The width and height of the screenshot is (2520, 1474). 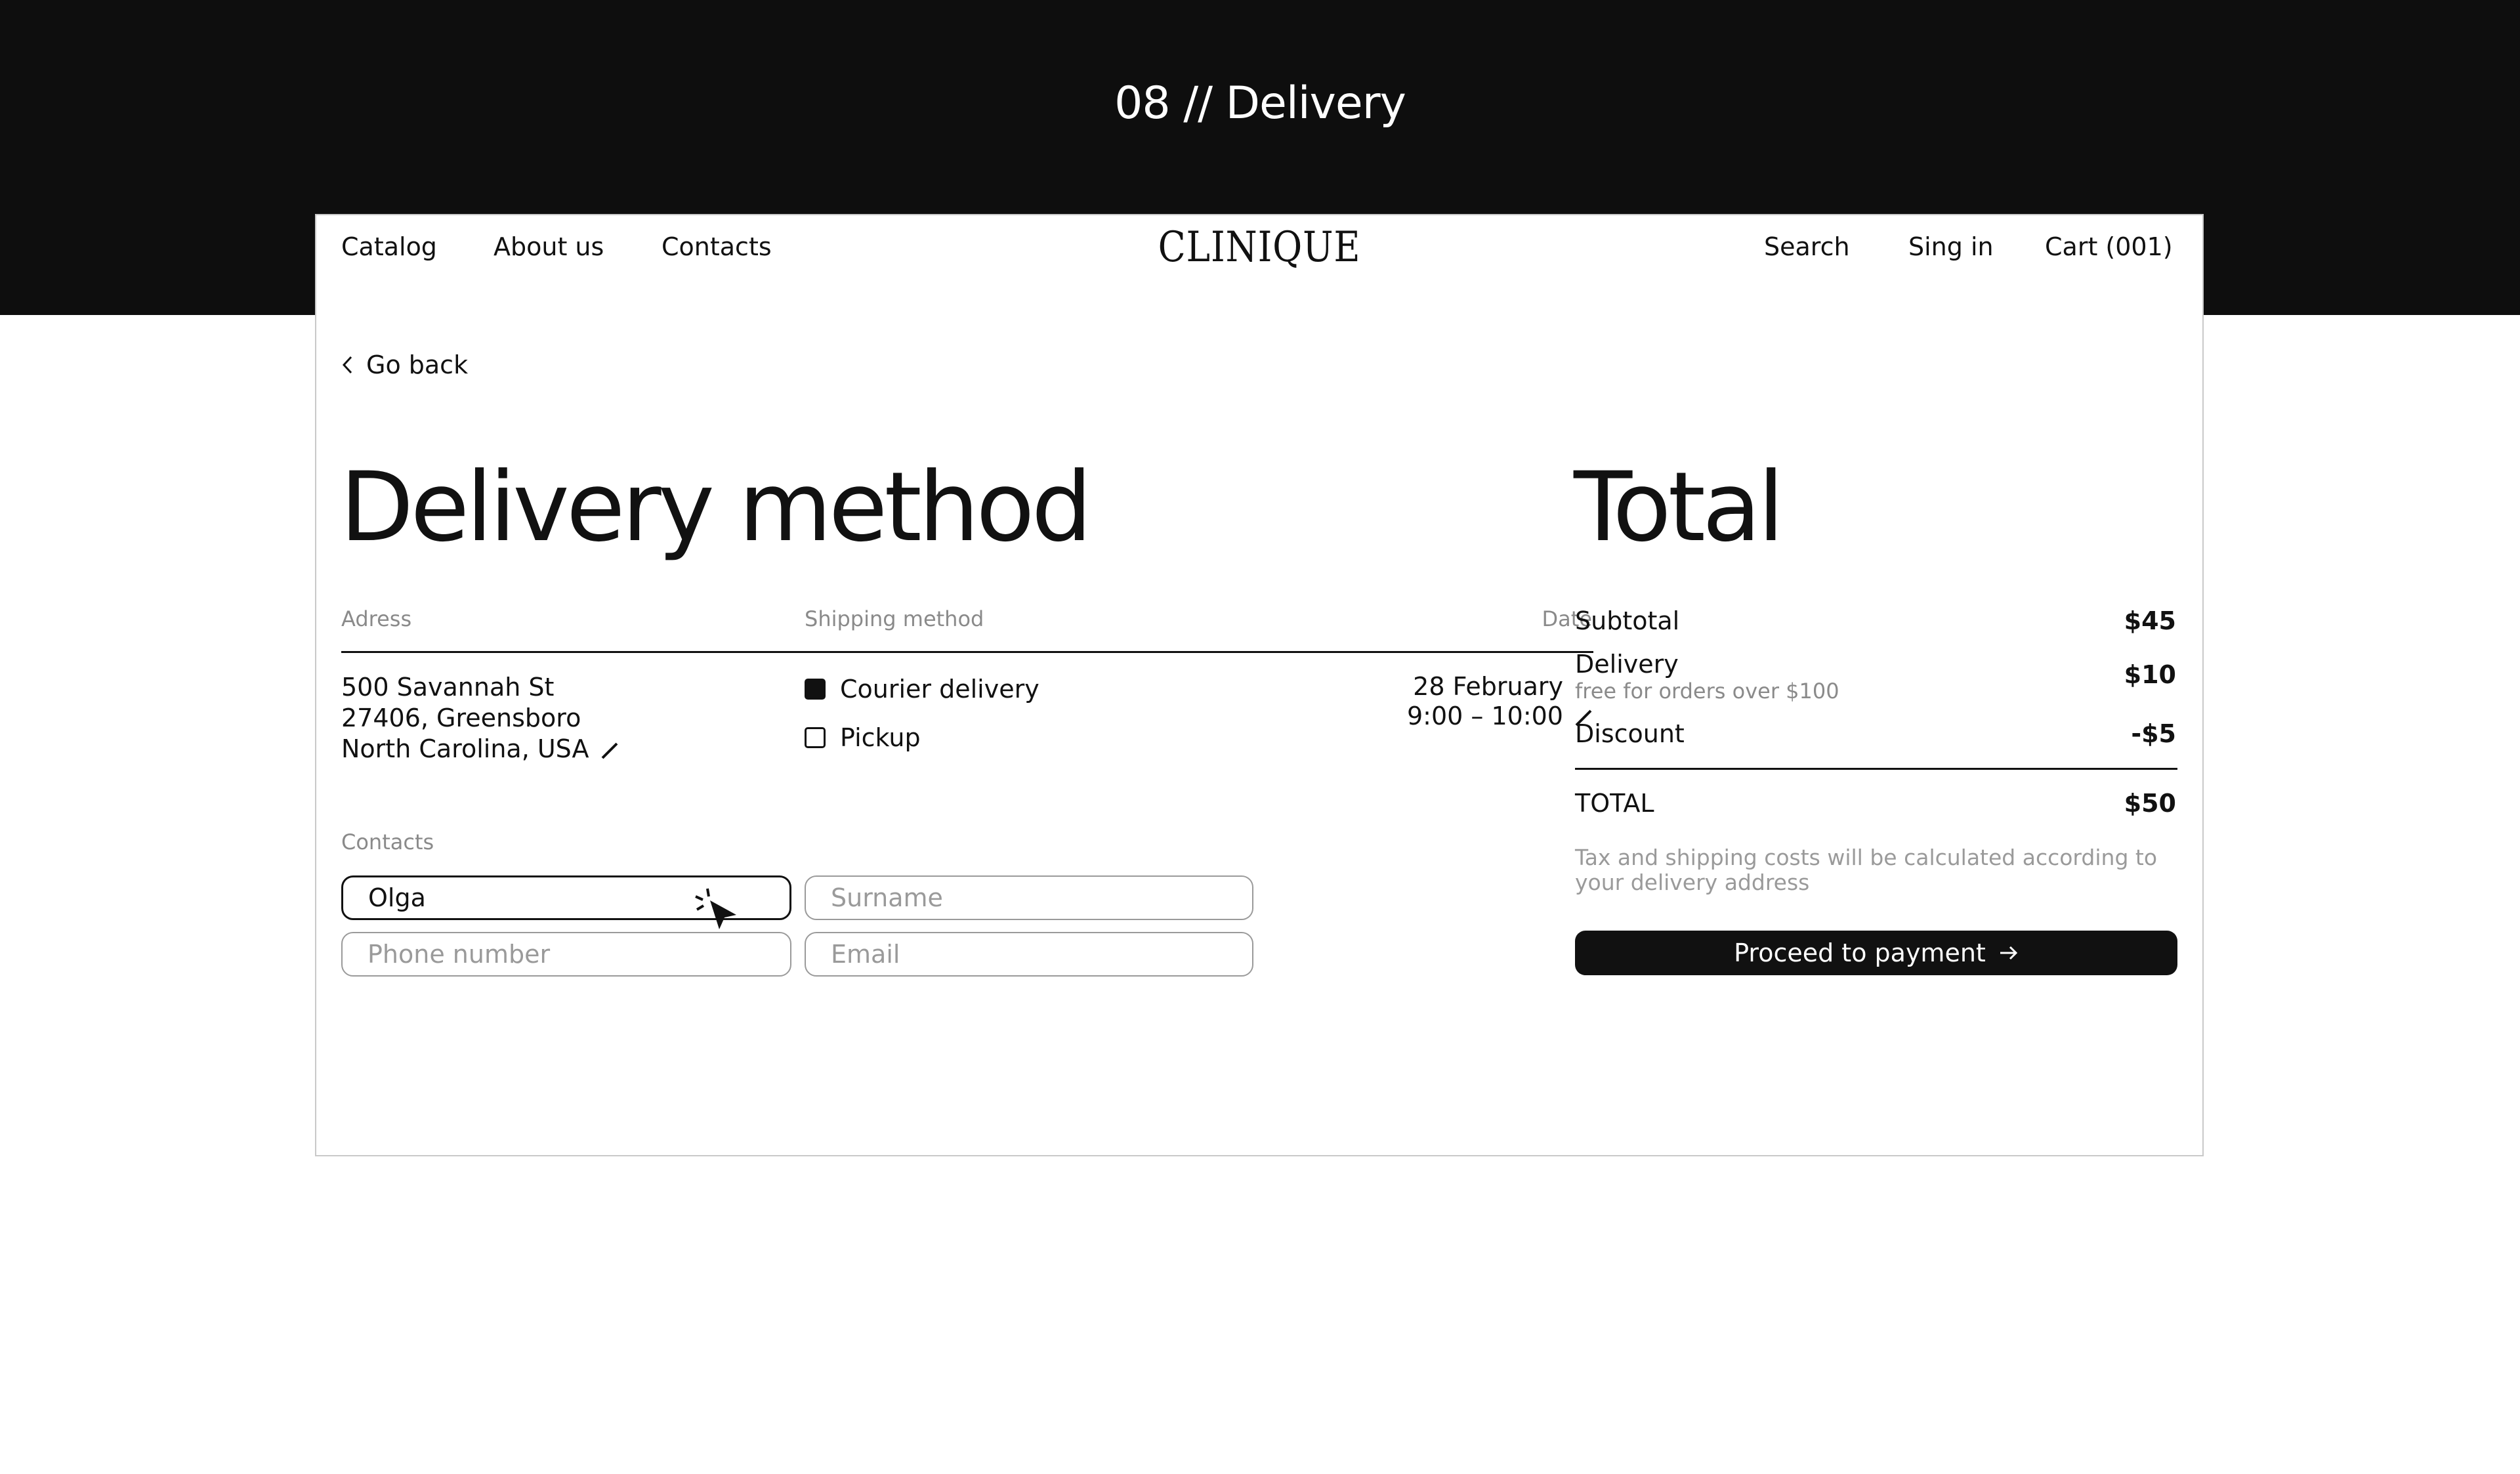 What do you see at coordinates (1627, 620) in the screenshot?
I see `subtotal-label: Subtotal` at bounding box center [1627, 620].